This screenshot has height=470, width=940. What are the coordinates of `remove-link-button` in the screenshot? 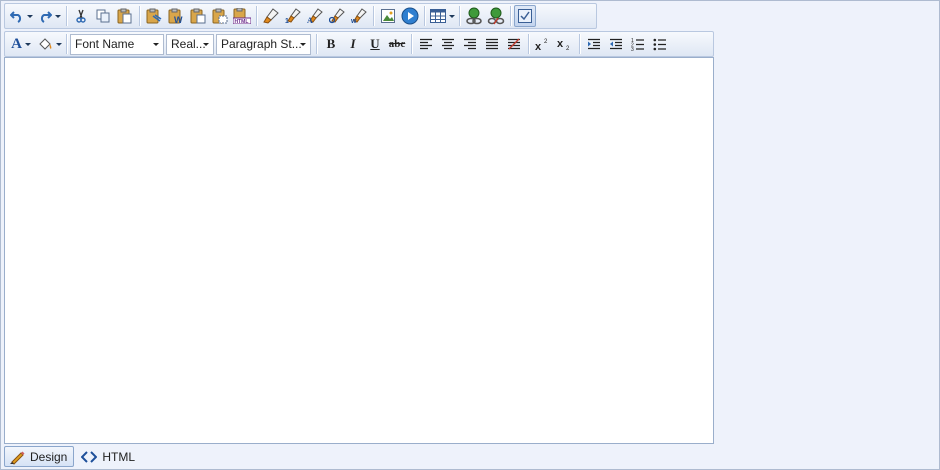 It's located at (496, 16).